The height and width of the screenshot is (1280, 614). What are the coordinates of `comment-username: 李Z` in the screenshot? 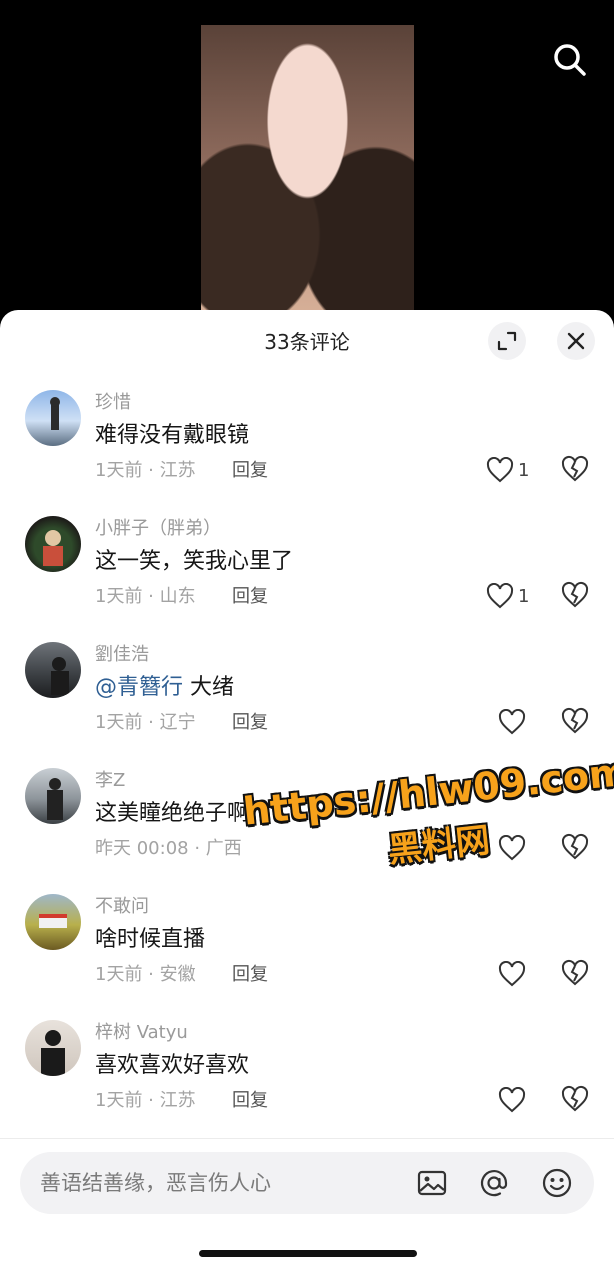 It's located at (110, 781).